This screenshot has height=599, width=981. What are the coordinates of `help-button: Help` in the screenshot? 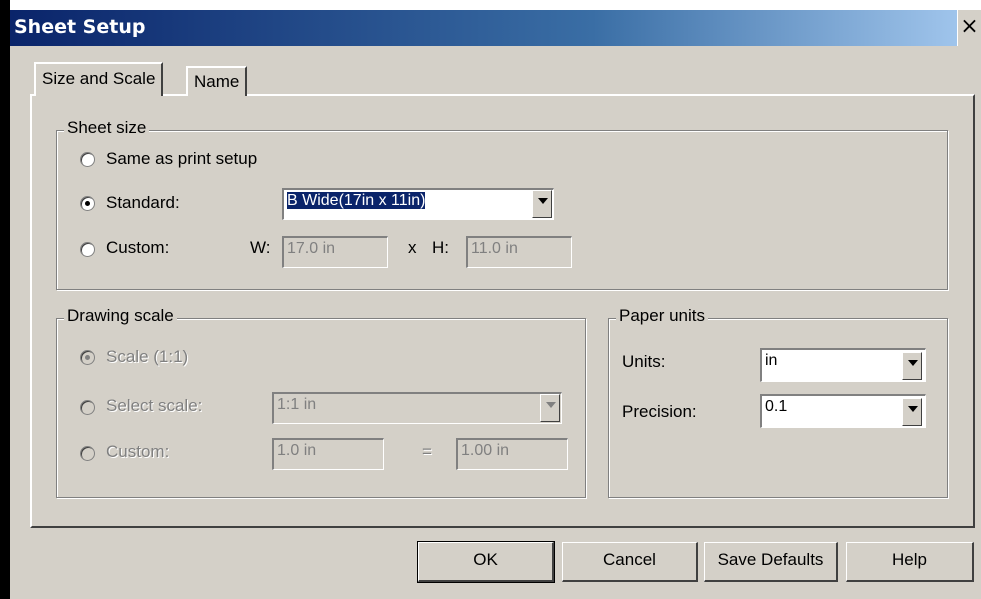 It's located at (910, 562).